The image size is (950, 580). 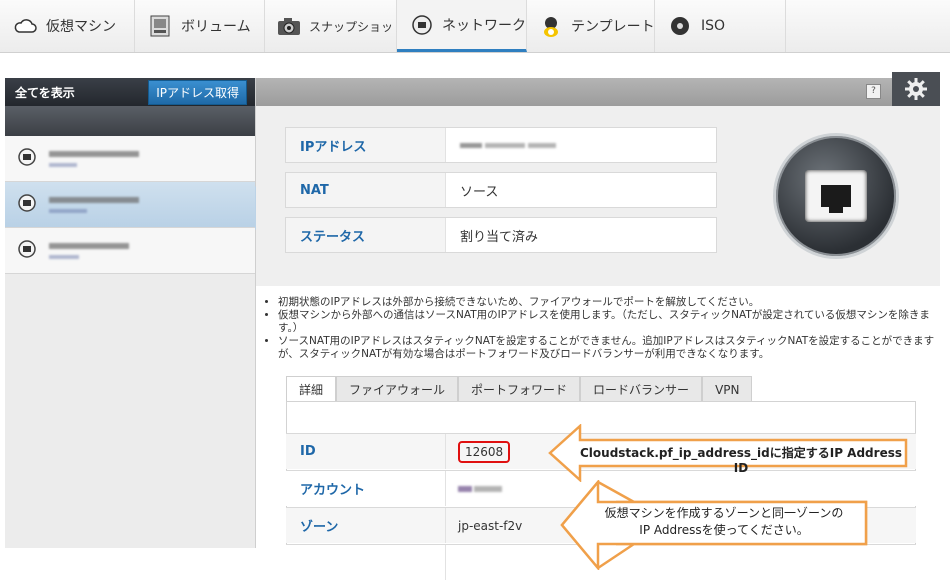 What do you see at coordinates (724, 522) in the screenshot?
I see `zone-callout-text: 仮想マシンを作成するゾーンと同一ゾーンの IP Addressを使ってください。` at bounding box center [724, 522].